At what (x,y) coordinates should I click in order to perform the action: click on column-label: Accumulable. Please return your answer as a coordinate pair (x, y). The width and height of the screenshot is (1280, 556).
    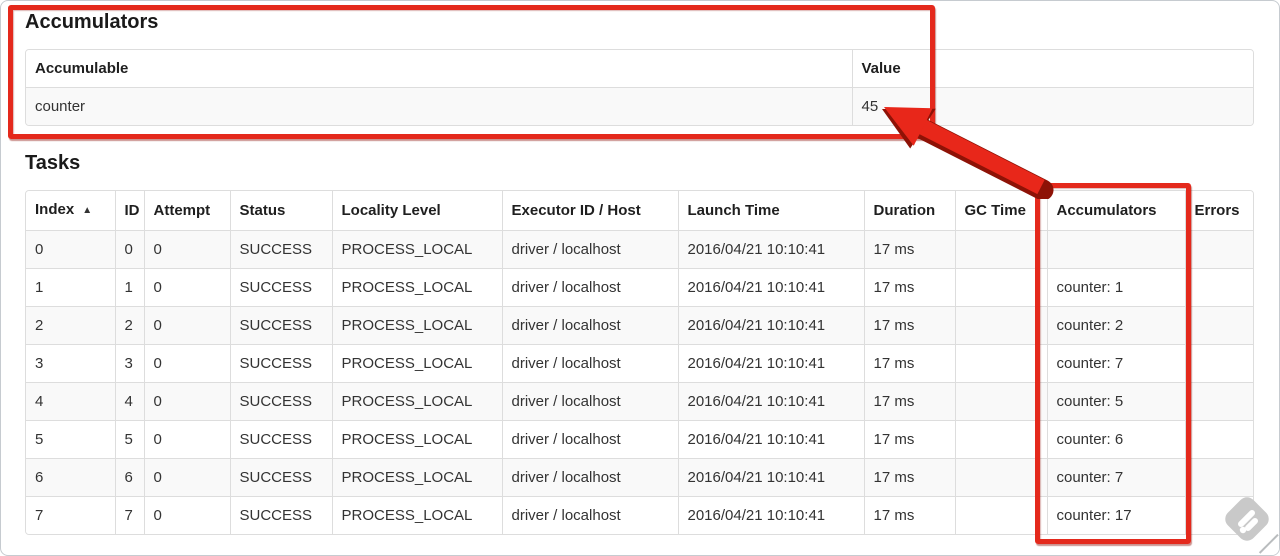
    Looking at the image, I should click on (82, 68).